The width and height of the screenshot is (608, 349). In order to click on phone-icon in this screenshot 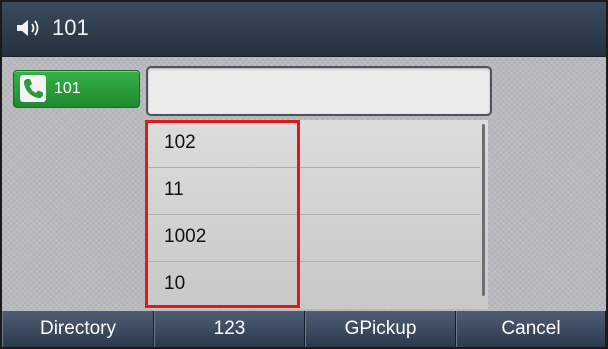, I will do `click(33, 88)`.